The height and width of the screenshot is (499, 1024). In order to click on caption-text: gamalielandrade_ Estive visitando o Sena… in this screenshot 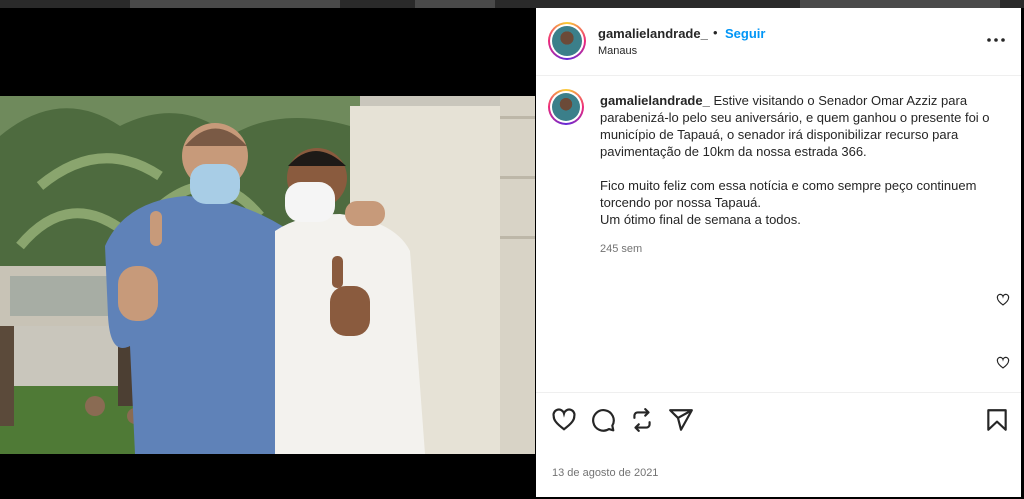, I will do `click(800, 160)`.